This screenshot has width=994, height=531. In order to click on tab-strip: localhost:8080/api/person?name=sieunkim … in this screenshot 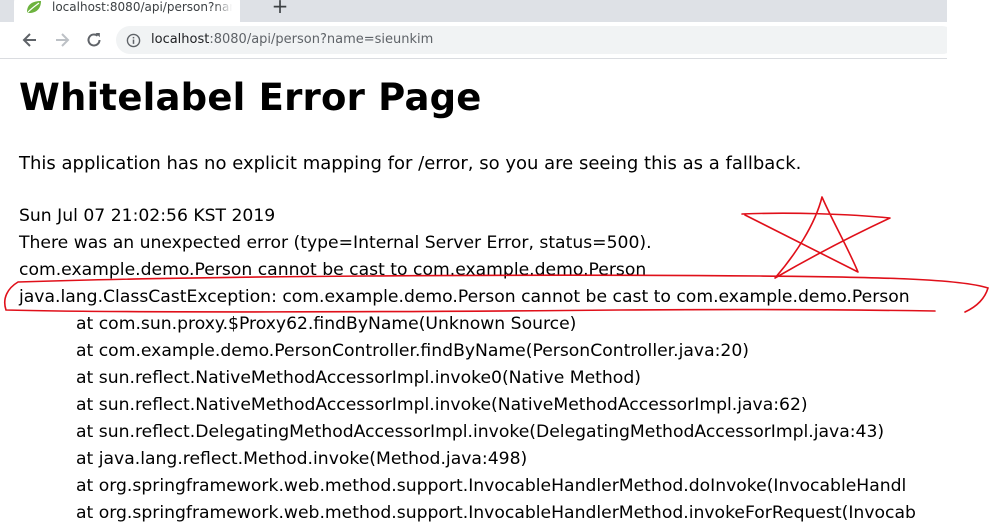, I will do `click(473, 11)`.